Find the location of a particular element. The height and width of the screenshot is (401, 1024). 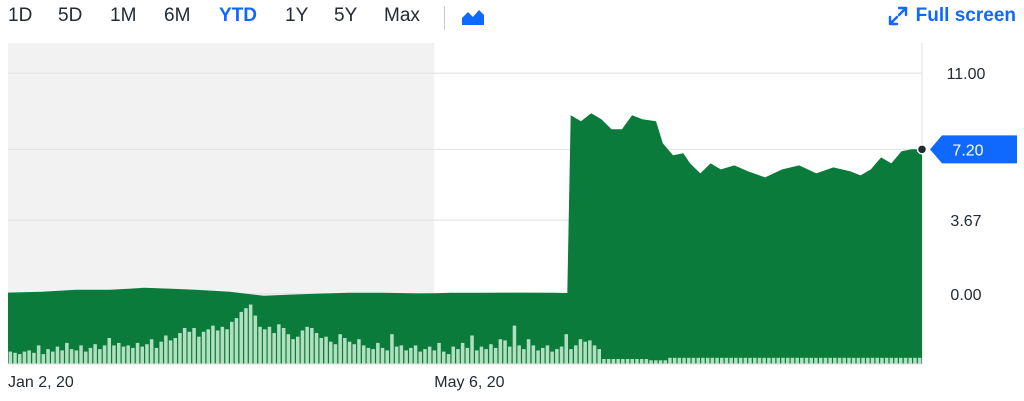

y-tick-label: 11.00 is located at coordinates (966, 74).